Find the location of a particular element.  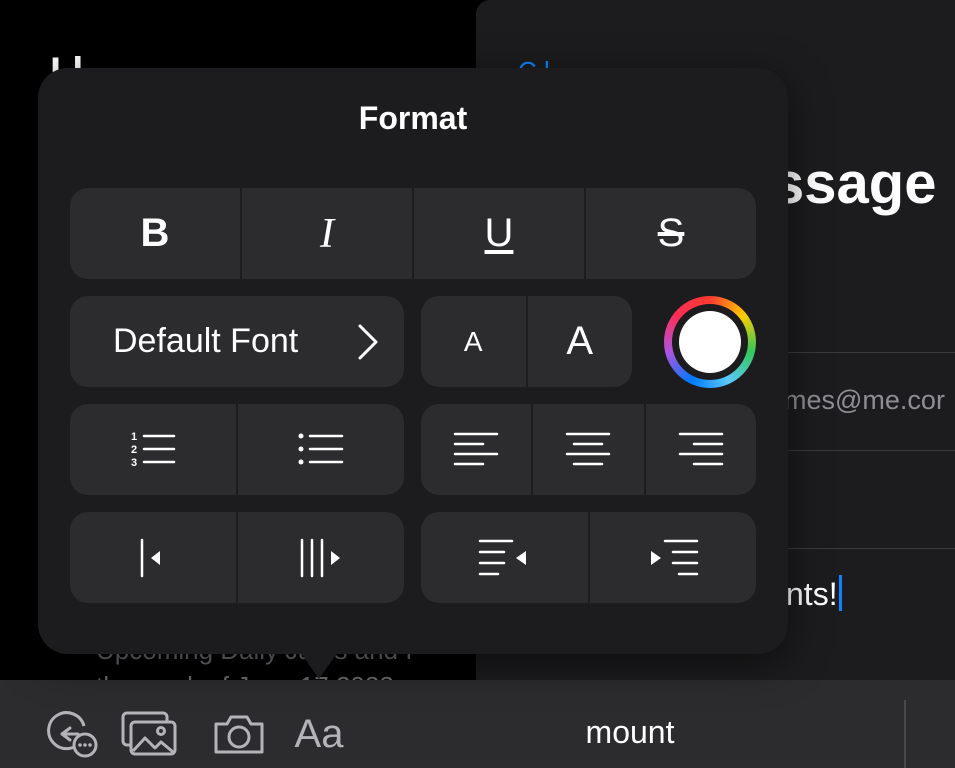

svg-text: 3 is located at coordinates (134, 463).